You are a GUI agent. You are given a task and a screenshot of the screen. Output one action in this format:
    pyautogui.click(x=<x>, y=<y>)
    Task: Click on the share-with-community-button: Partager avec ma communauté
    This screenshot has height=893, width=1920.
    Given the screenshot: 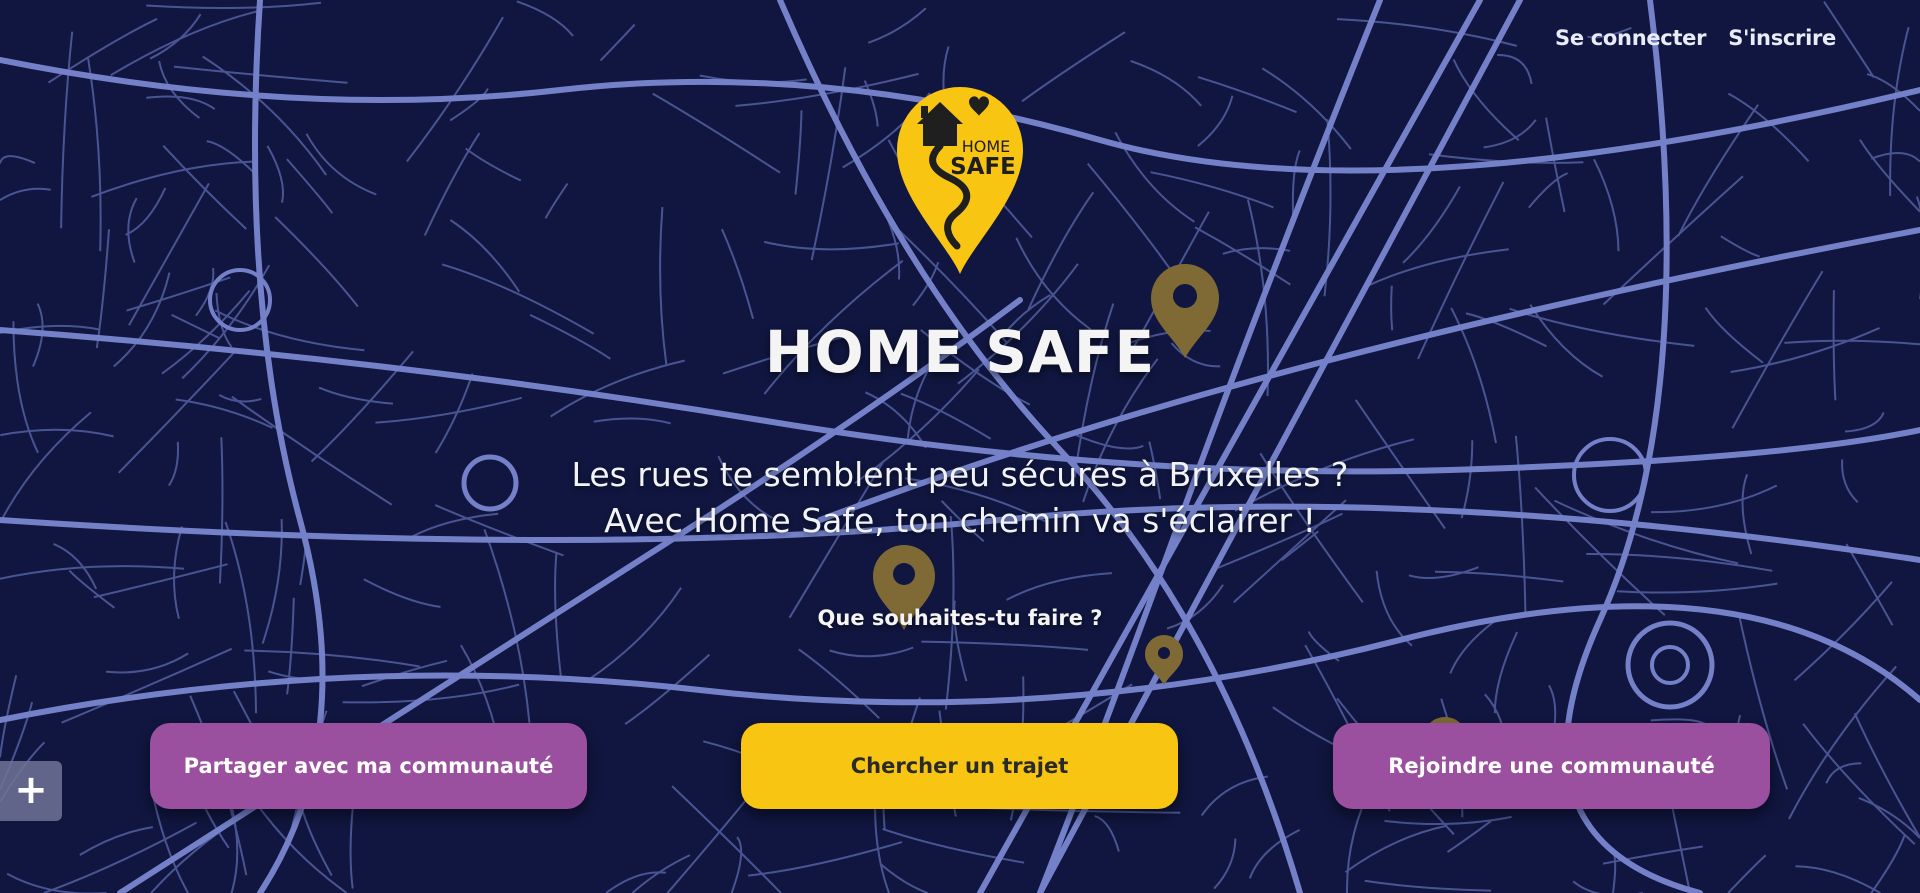 What is the action you would take?
    pyautogui.click(x=368, y=766)
    